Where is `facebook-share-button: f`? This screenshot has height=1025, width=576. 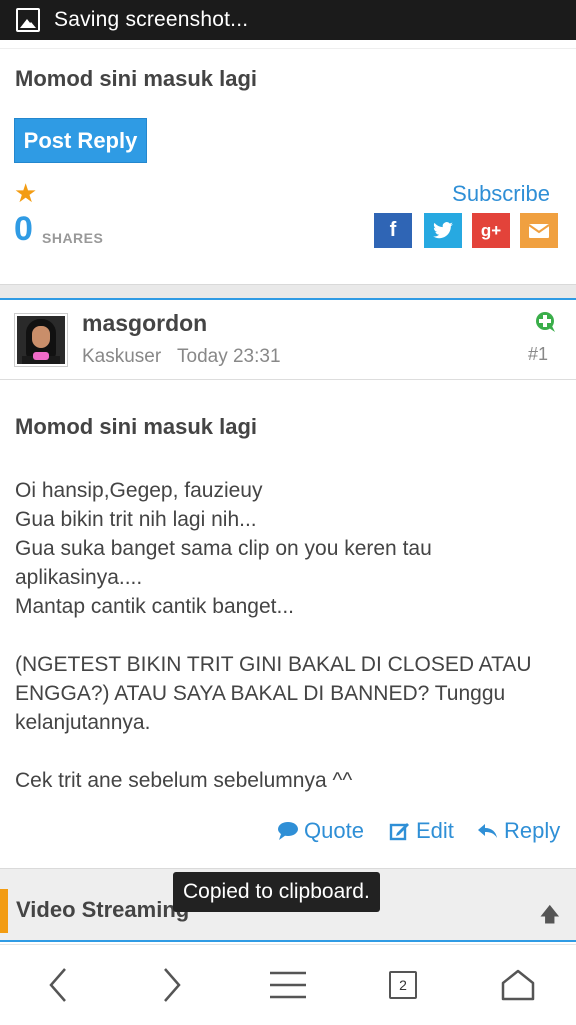
facebook-share-button: f is located at coordinates (393, 230).